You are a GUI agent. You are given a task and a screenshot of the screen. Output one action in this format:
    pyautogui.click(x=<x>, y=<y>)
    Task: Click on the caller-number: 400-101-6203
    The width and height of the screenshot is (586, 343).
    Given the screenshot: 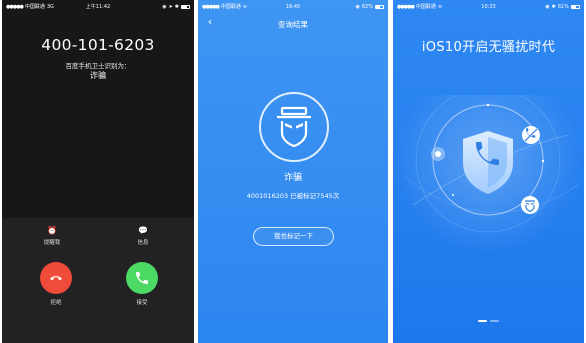 What is the action you would take?
    pyautogui.click(x=98, y=45)
    